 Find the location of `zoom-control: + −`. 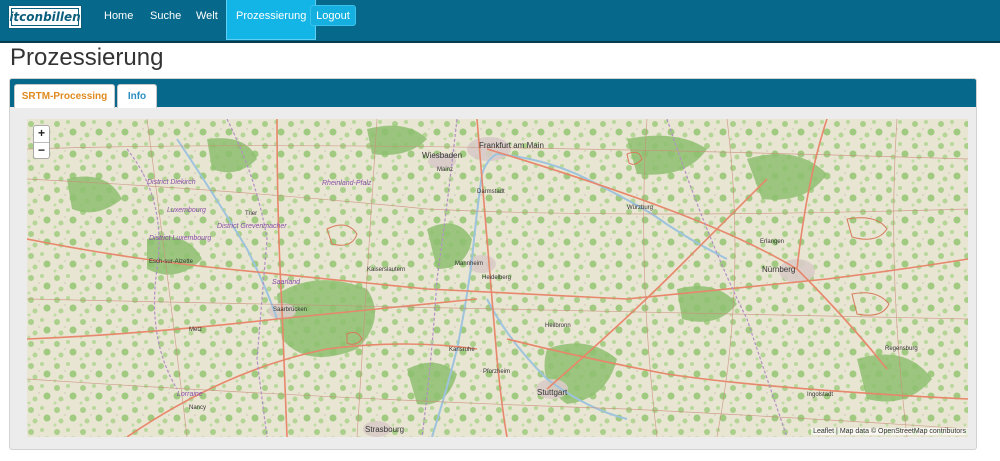

zoom-control: + − is located at coordinates (41, 142).